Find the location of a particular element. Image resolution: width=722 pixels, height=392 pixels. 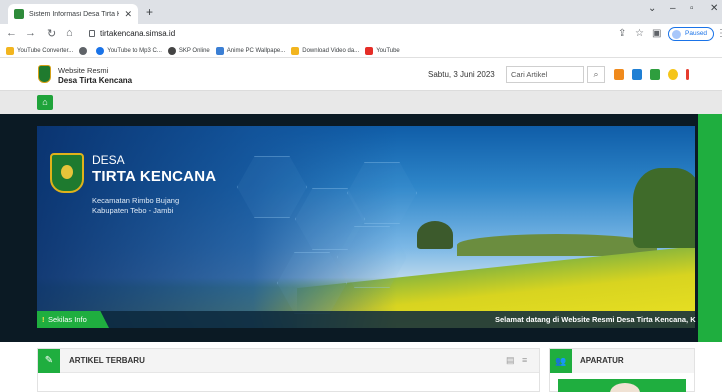

bookmark-item: SKP Online is located at coordinates (188, 50).